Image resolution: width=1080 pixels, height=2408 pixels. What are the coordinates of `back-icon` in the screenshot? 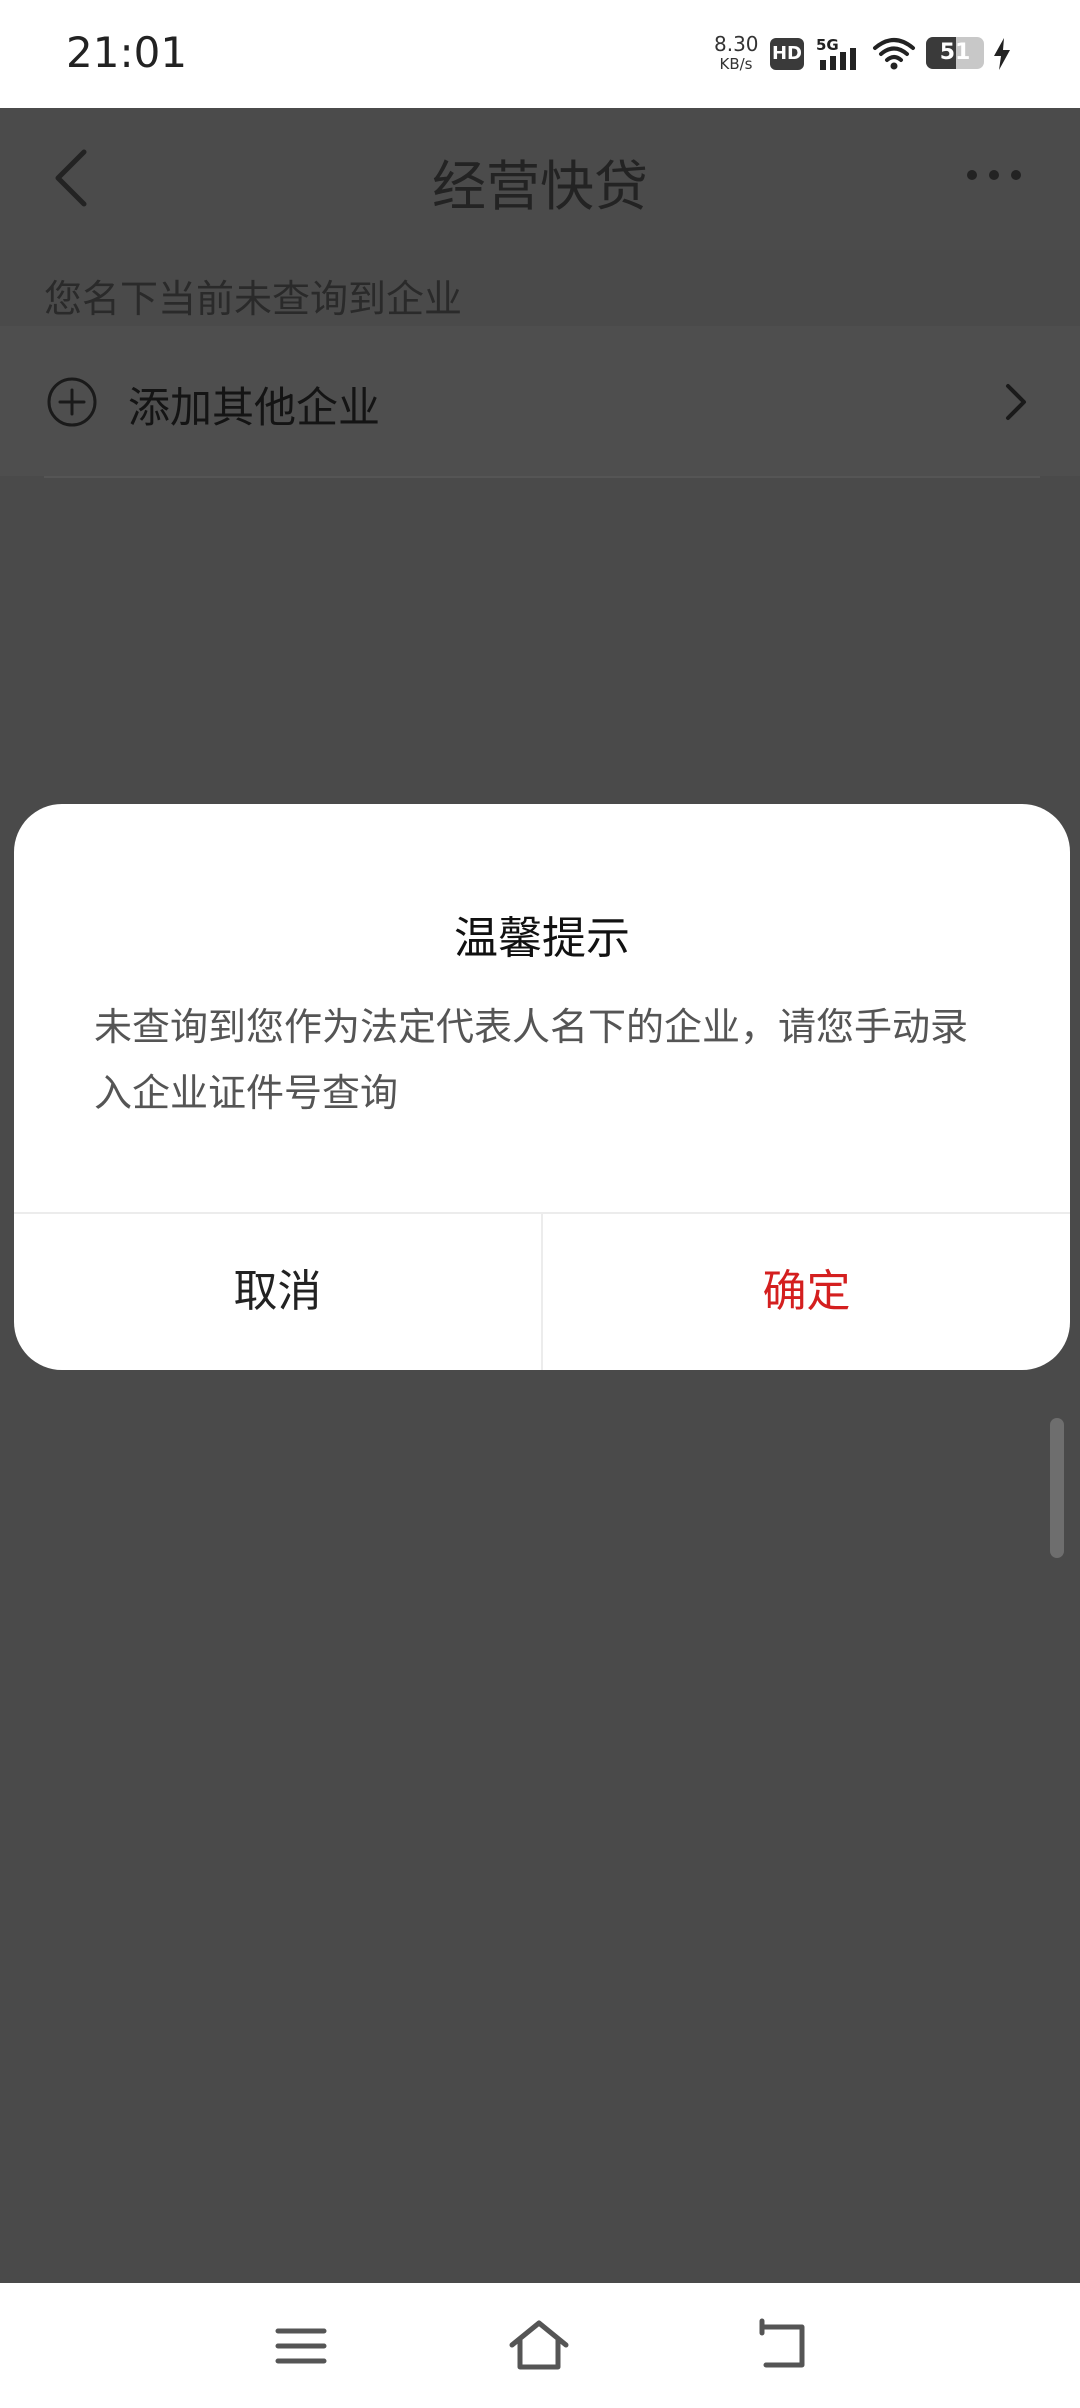 It's located at (782, 2343).